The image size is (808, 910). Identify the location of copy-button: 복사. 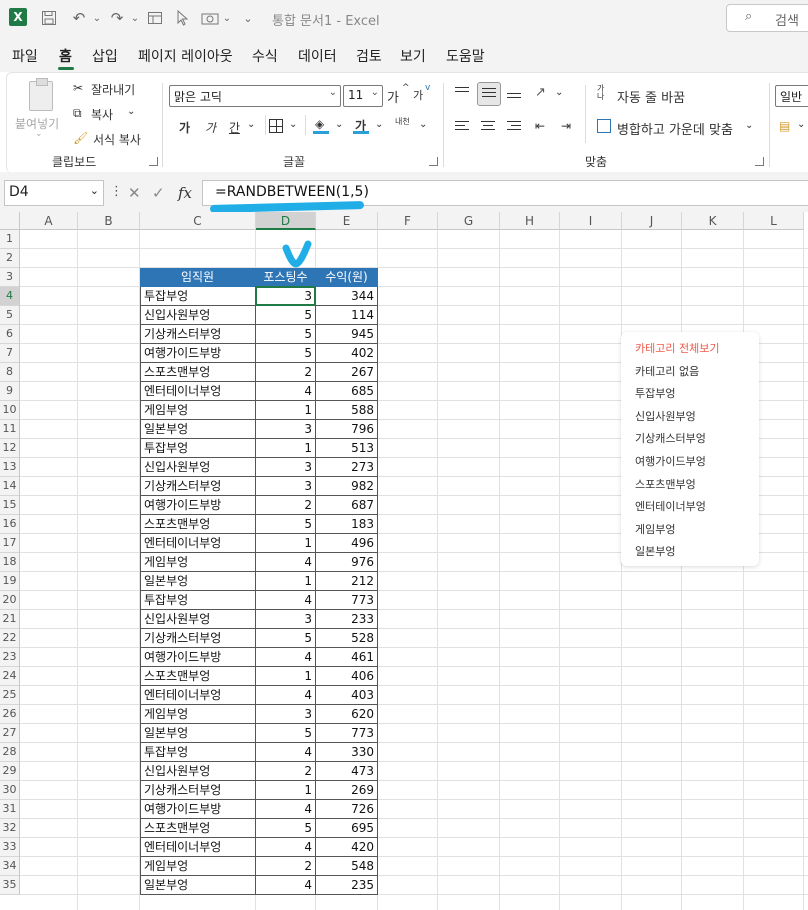
(102, 114).